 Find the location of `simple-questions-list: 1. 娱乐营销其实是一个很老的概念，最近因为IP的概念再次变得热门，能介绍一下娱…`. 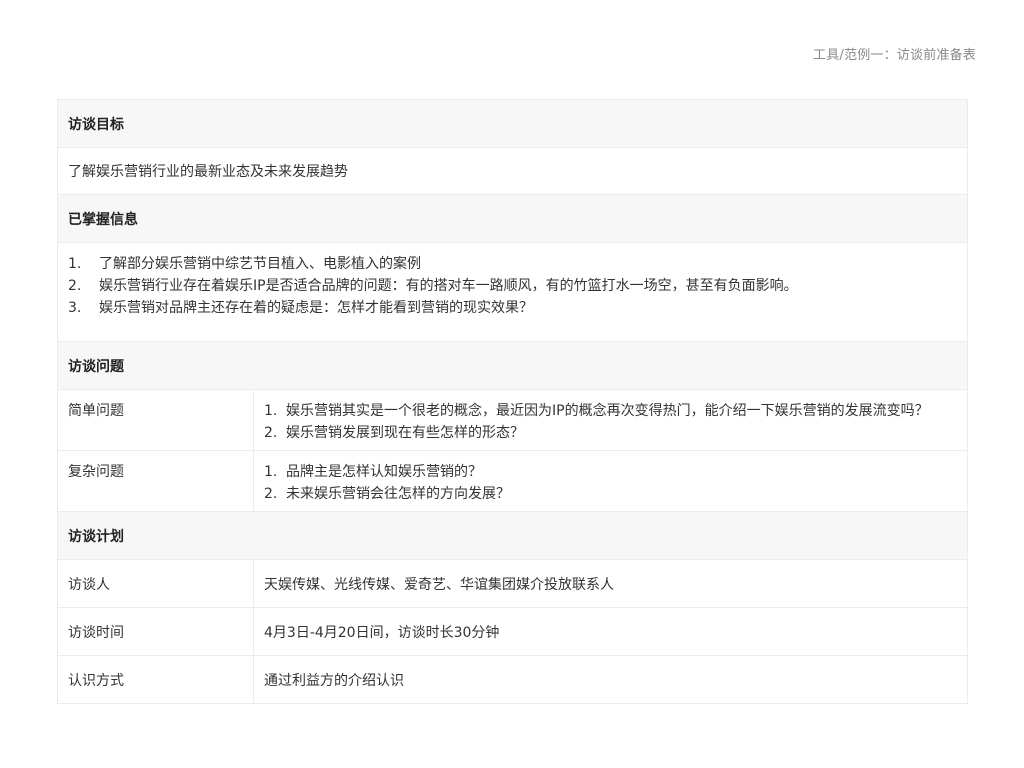

simple-questions-list: 1. 娱乐营销其实是一个很老的概念，最近因为IP的概念再次变得热门，能介绍一下娱… is located at coordinates (610, 422).